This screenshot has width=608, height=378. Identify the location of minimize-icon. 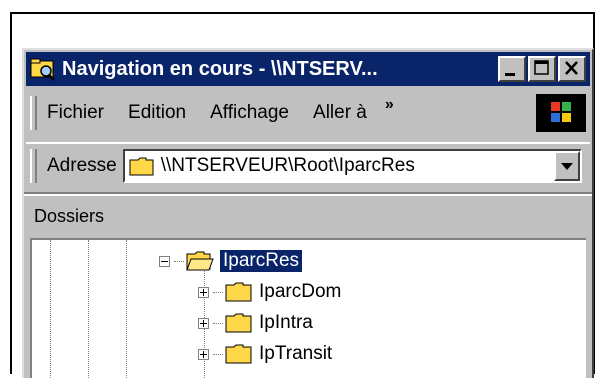
(510, 74).